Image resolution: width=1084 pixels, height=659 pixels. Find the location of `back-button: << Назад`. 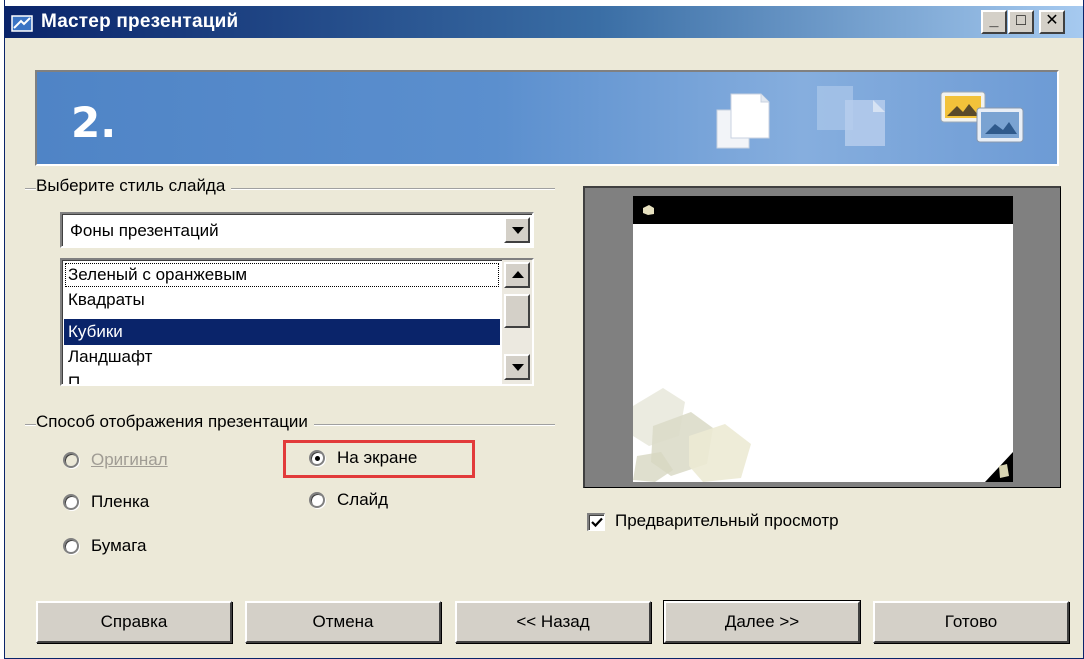

back-button: << Назад is located at coordinates (553, 622).